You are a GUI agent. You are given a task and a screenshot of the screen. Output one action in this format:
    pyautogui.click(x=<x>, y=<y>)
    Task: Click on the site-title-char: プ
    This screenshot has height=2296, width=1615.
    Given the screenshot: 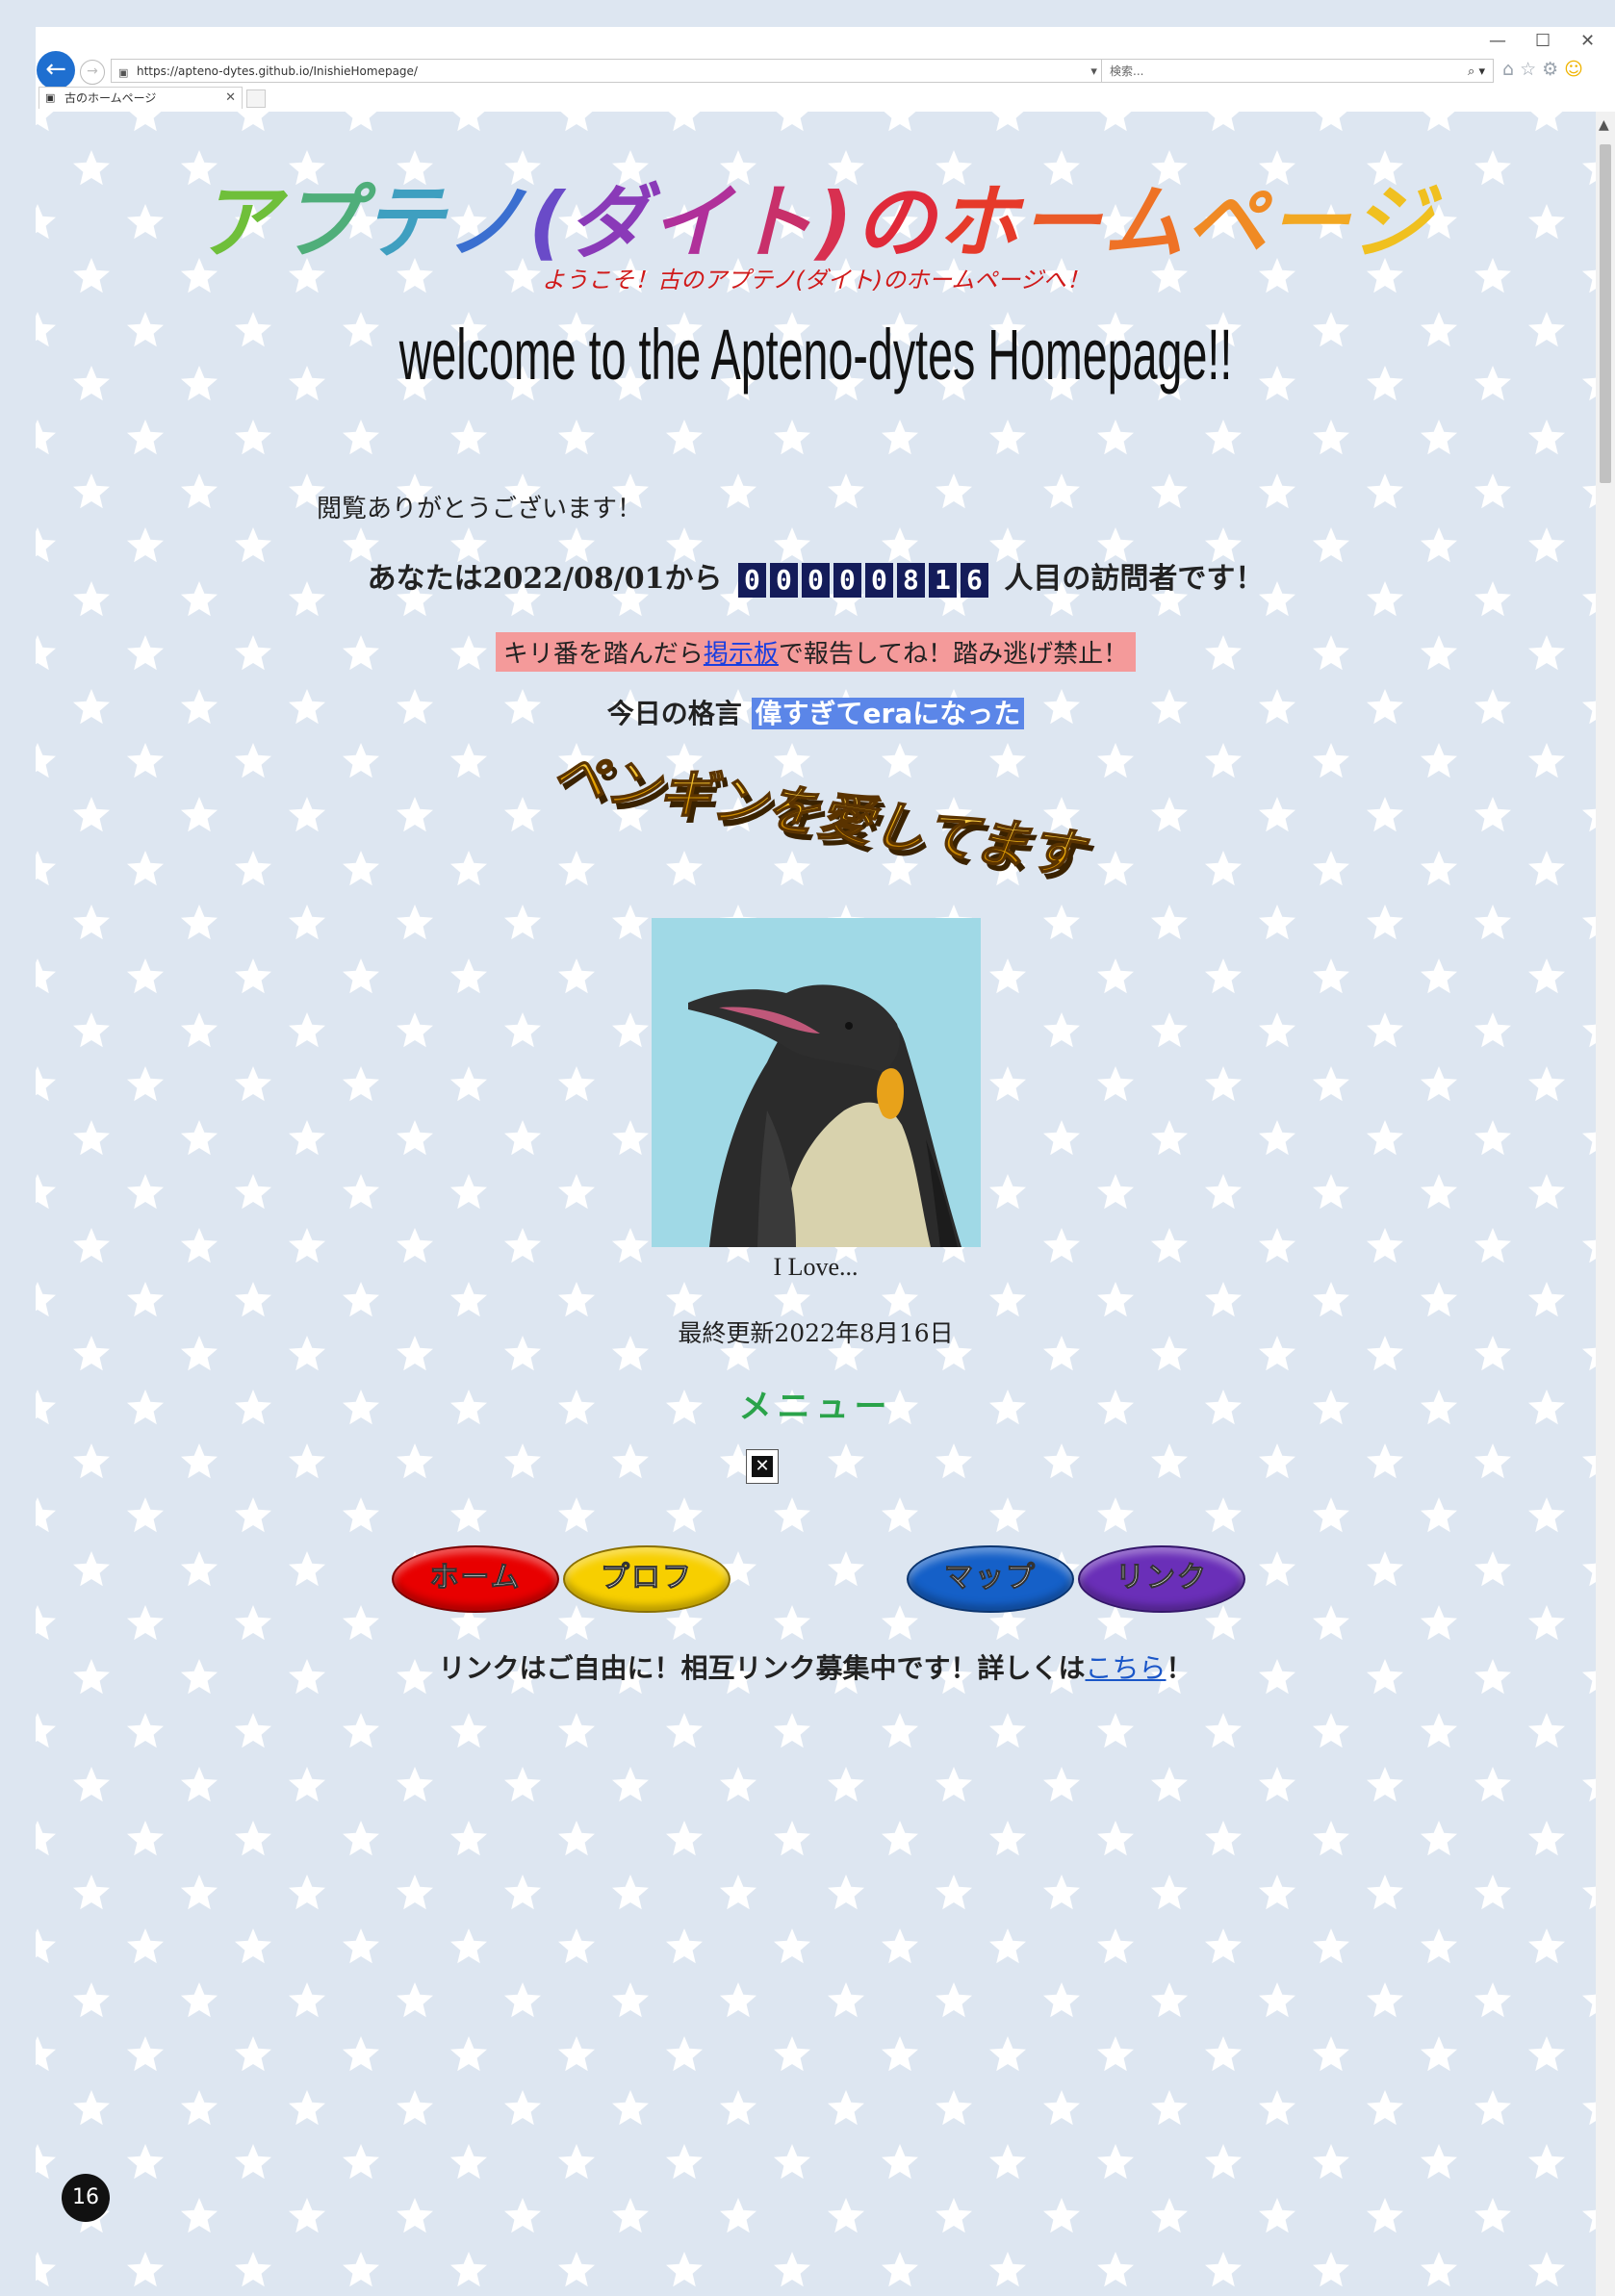 What is the action you would take?
    pyautogui.click(x=322, y=222)
    